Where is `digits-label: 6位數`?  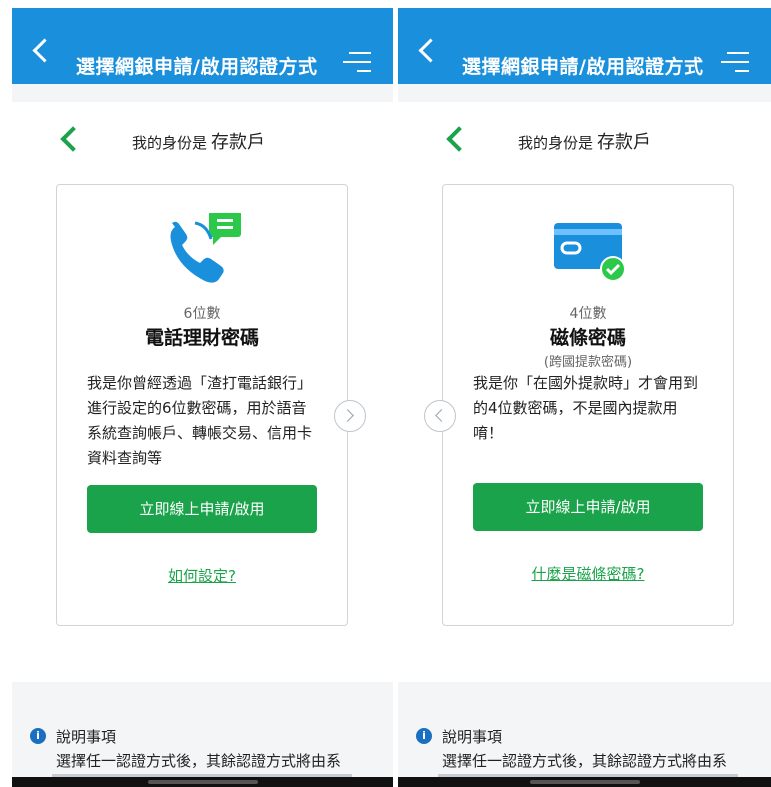 digits-label: 6位數 is located at coordinates (202, 314).